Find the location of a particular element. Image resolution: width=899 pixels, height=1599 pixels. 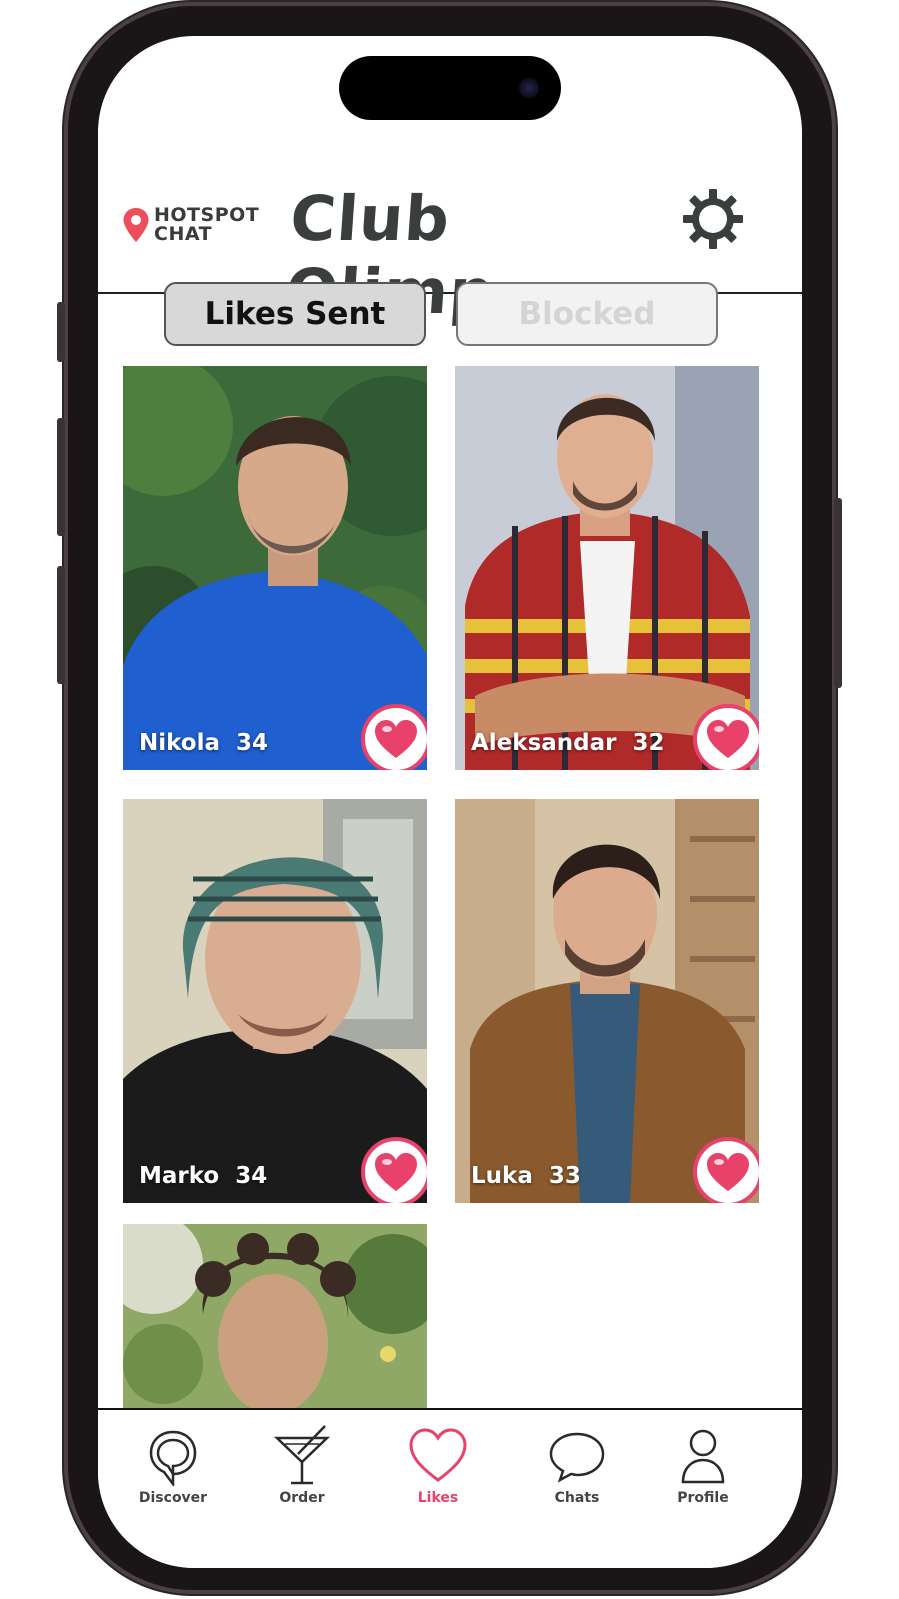

tab-likes-sent: Likes Sent is located at coordinates (295, 314).